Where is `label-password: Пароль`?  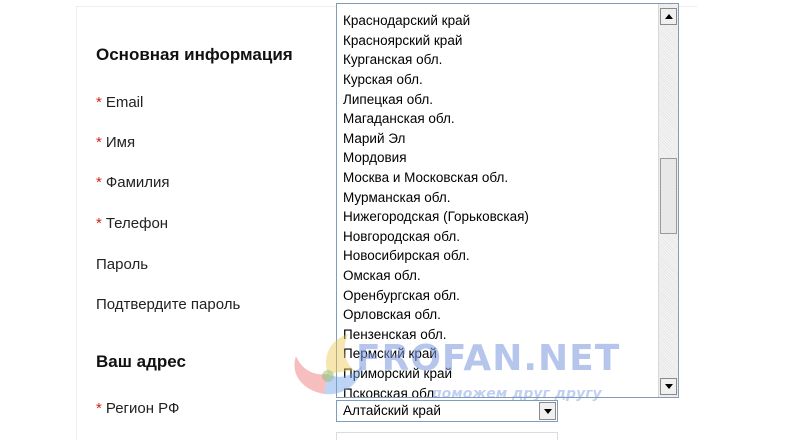
label-password: Пароль is located at coordinates (122, 264).